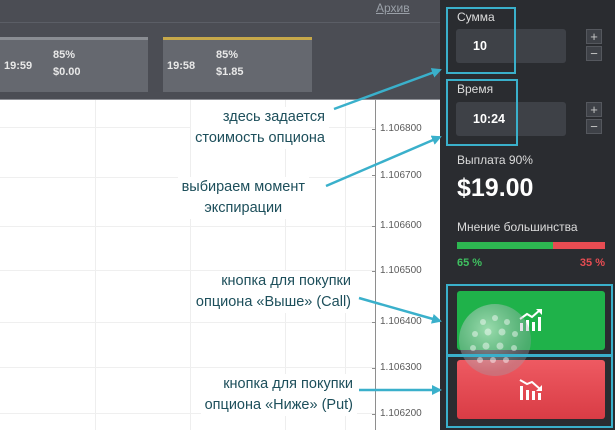  Describe the element at coordinates (529, 320) in the screenshot. I see `call-highlight` at that location.